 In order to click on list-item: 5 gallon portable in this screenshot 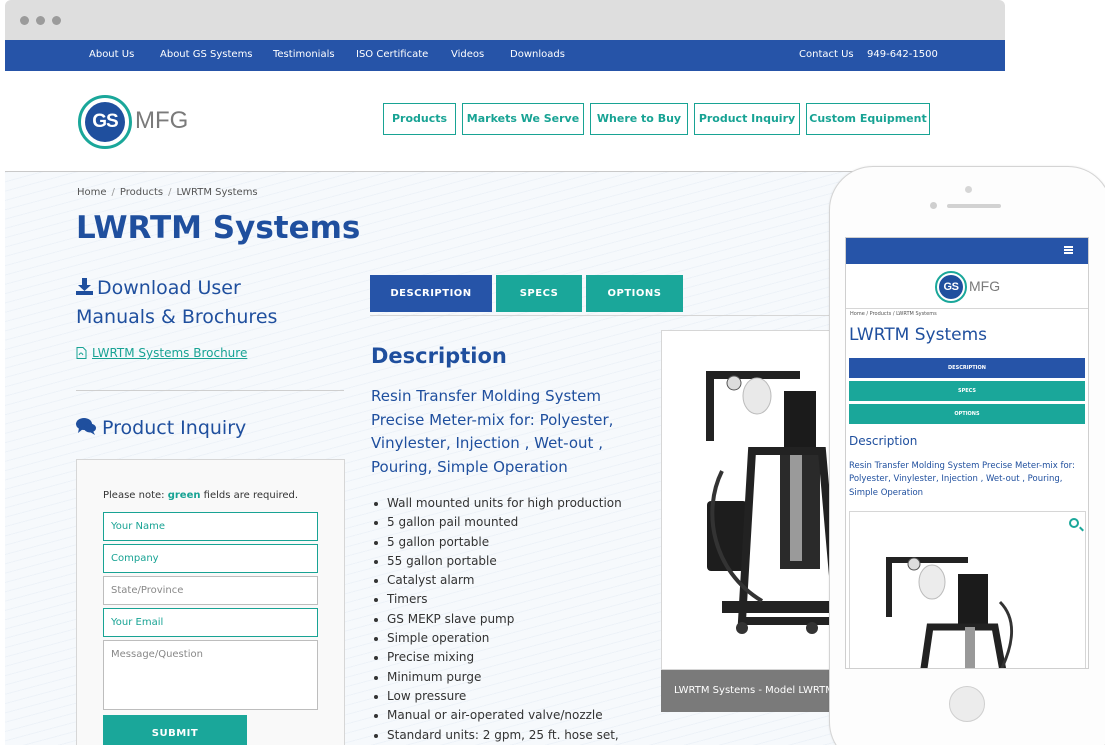, I will do `click(496, 542)`.